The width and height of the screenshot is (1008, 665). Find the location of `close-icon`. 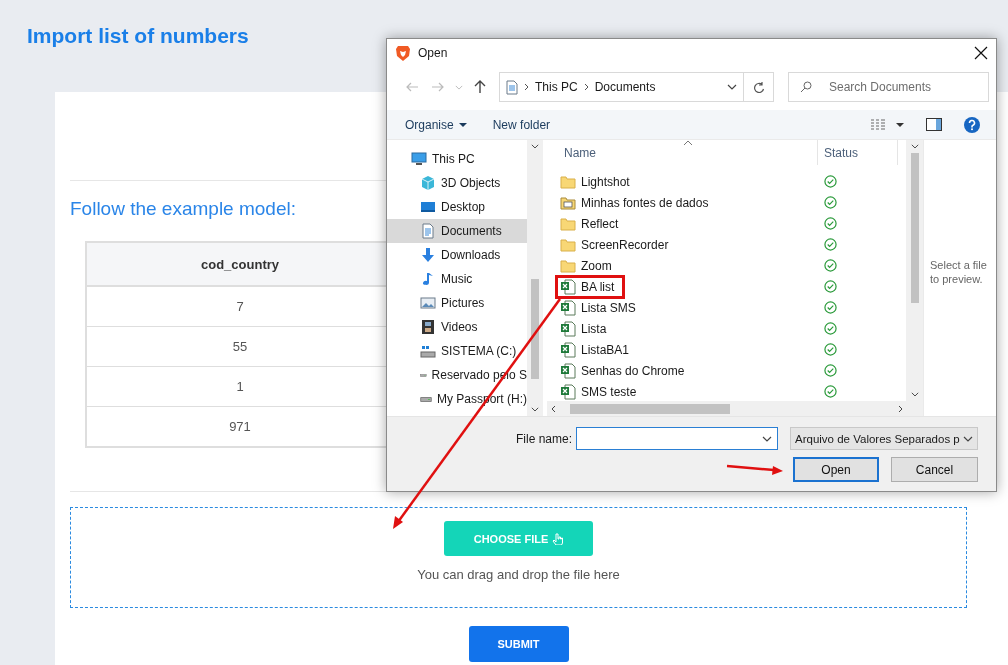

close-icon is located at coordinates (981, 52).